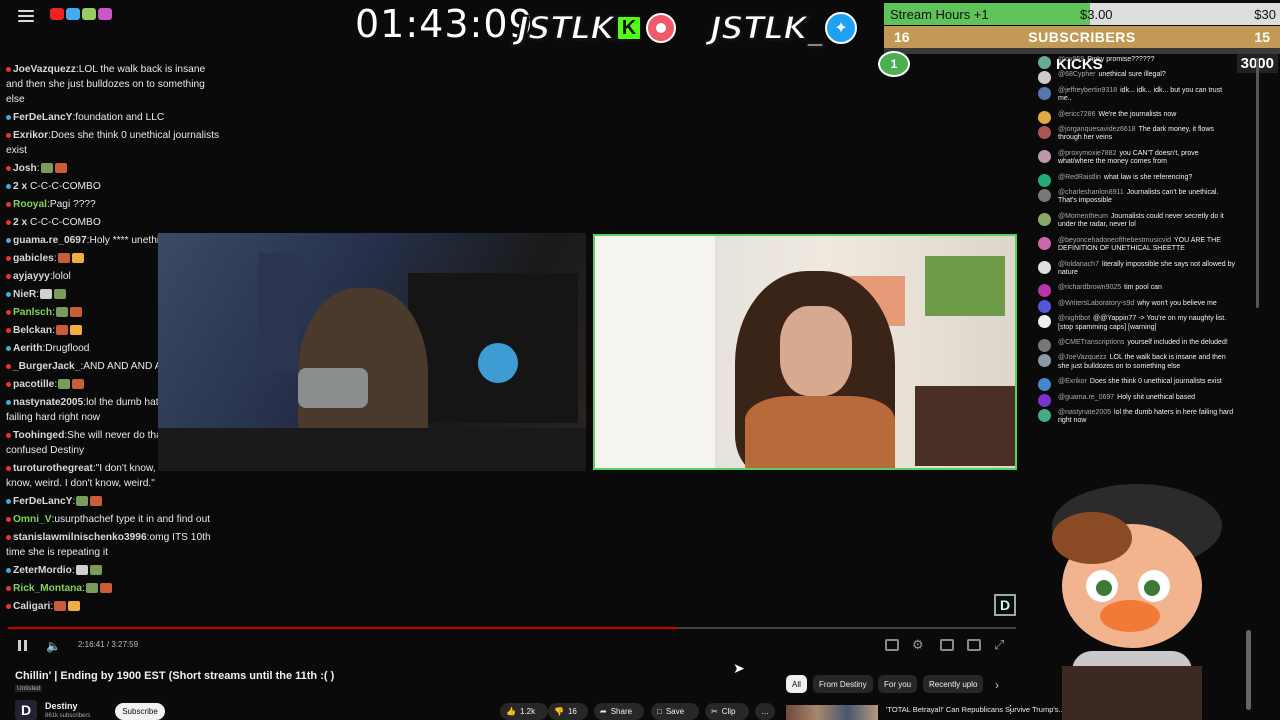 This screenshot has height=720, width=1280. Describe the element at coordinates (953, 684) in the screenshot. I see `chip-recently-uploaded: Recently uplo` at that location.